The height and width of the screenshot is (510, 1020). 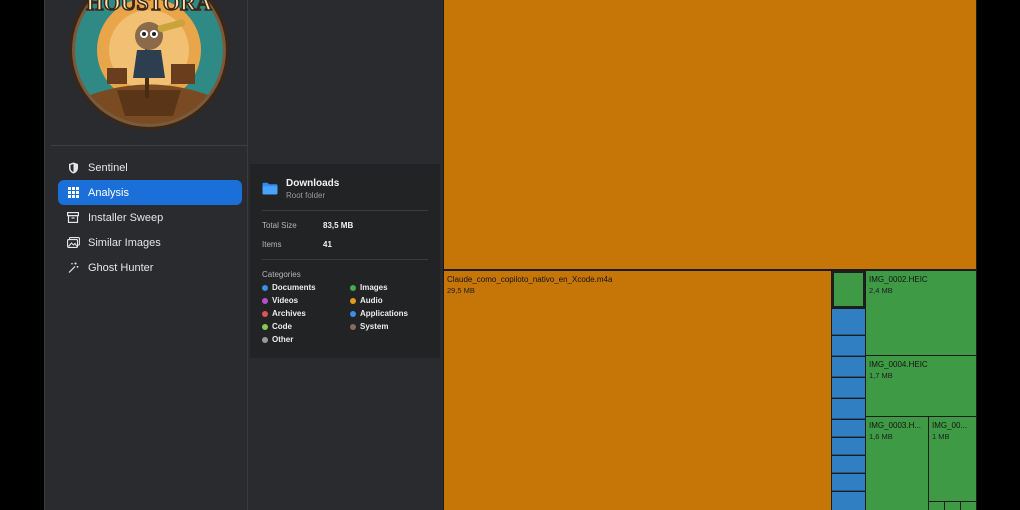 I want to click on category-documents: Documents, so click(x=289, y=287).